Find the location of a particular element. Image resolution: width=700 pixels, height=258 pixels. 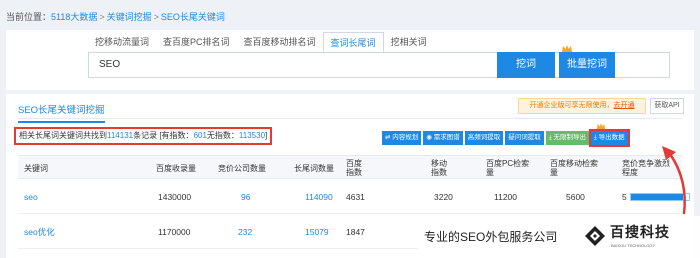

col-mobile-index: 移动指数 is located at coordinates (442, 168).